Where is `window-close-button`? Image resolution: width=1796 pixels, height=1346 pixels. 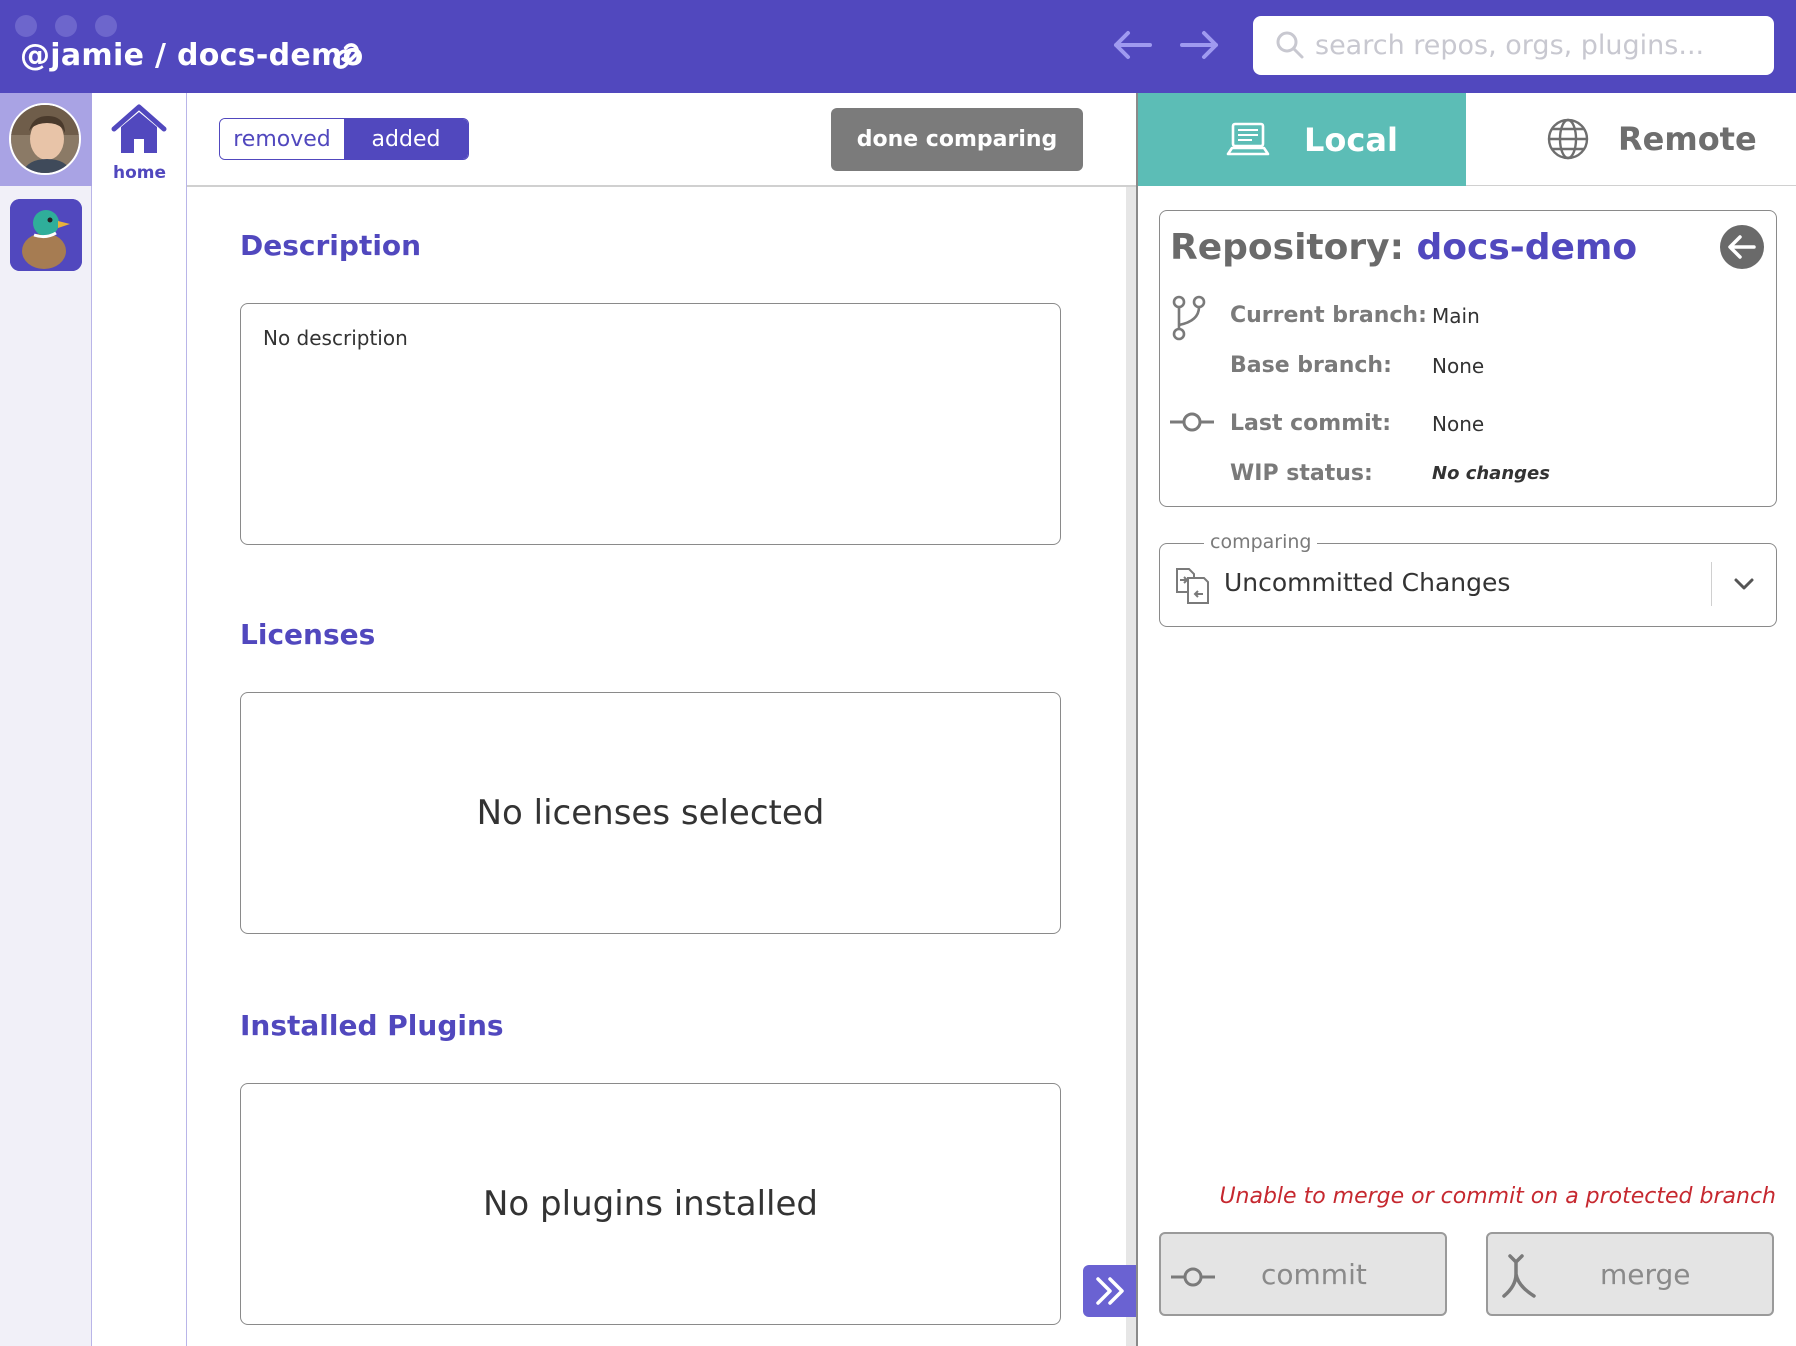
window-close-button is located at coordinates (26, 26).